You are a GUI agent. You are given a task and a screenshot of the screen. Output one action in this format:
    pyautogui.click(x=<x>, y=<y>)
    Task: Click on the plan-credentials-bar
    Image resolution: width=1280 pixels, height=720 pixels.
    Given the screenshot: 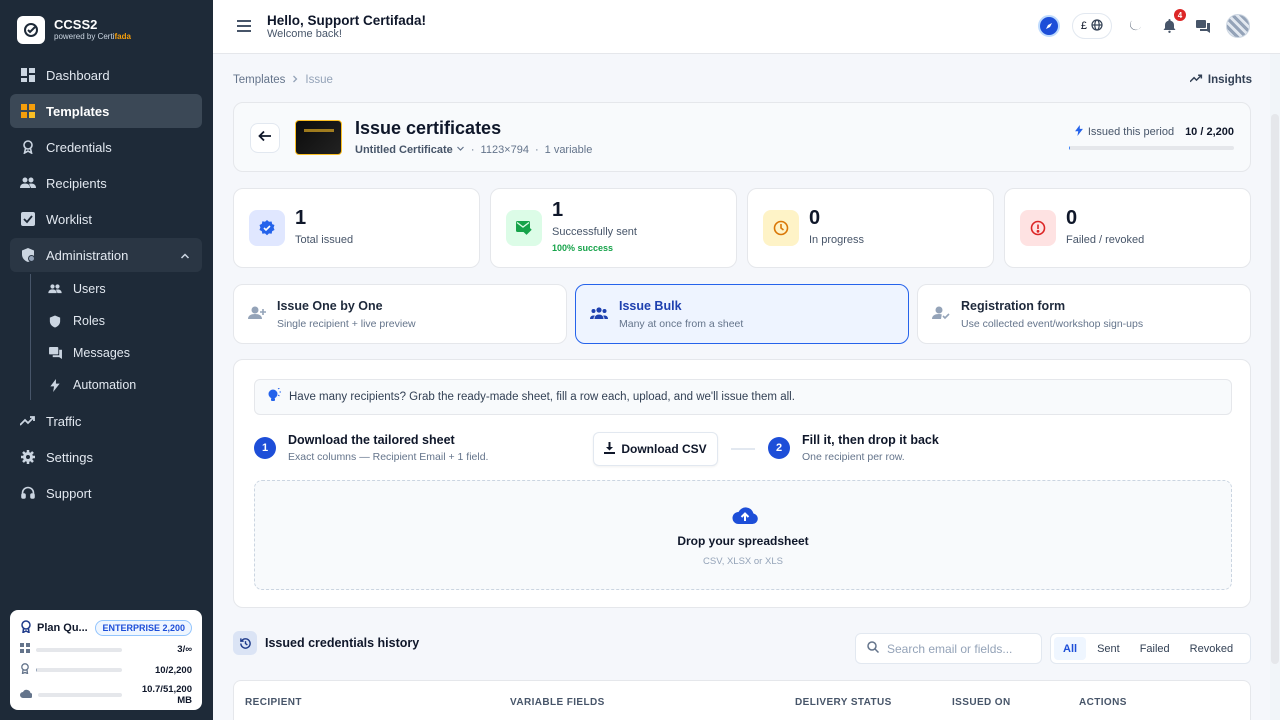 What is the action you would take?
    pyautogui.click(x=79, y=670)
    